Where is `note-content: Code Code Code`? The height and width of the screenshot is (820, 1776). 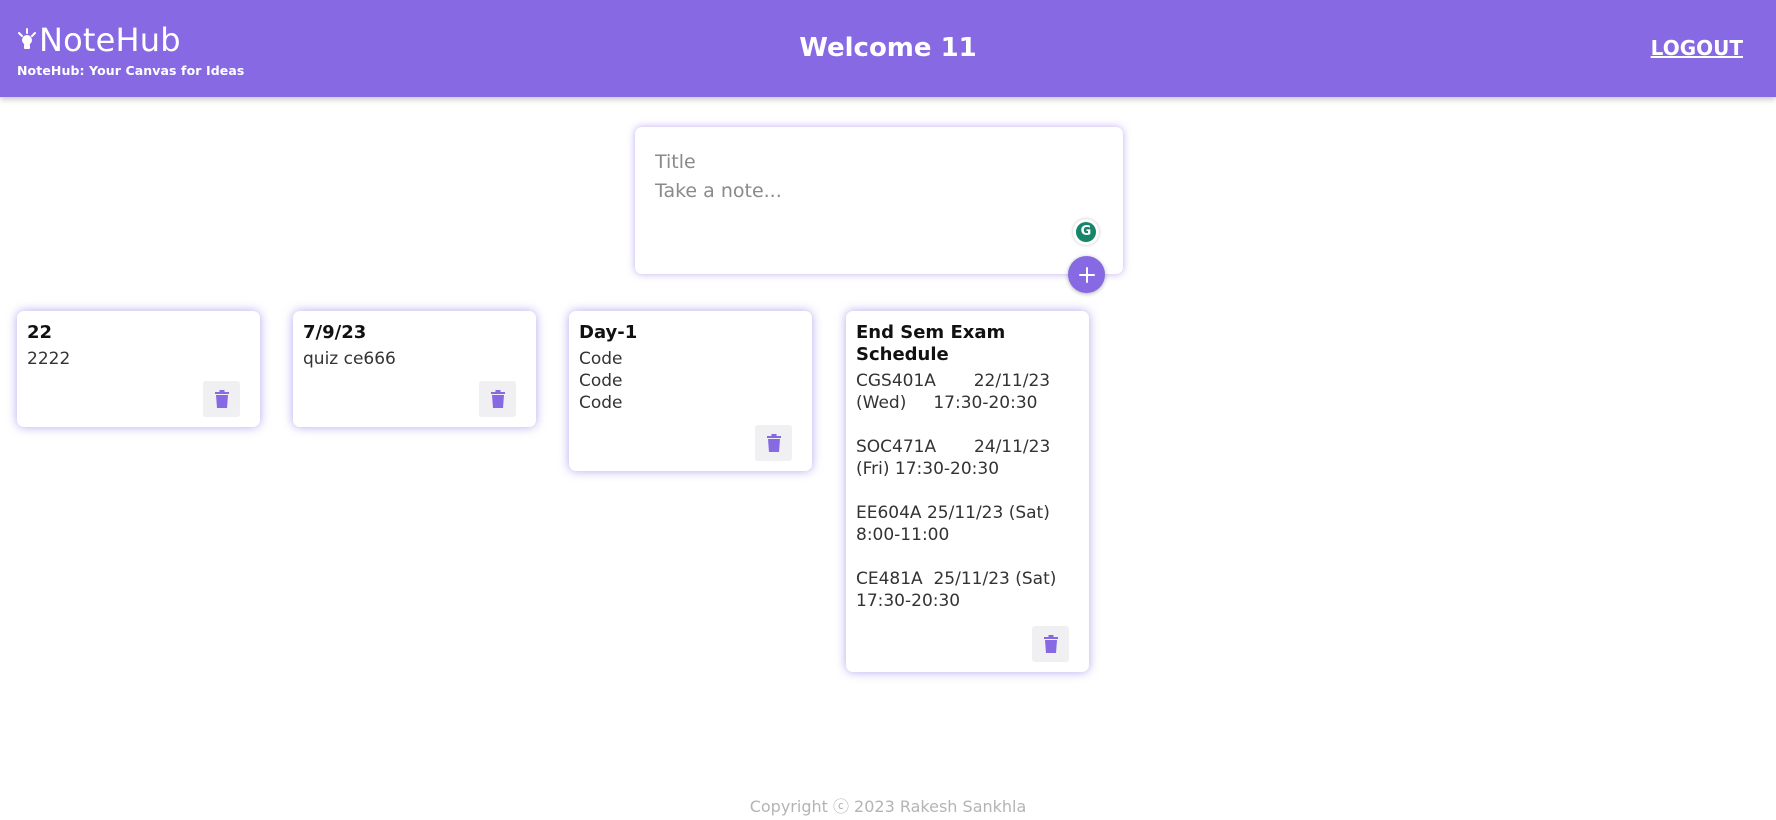 note-content: Code Code Code is located at coordinates (601, 381).